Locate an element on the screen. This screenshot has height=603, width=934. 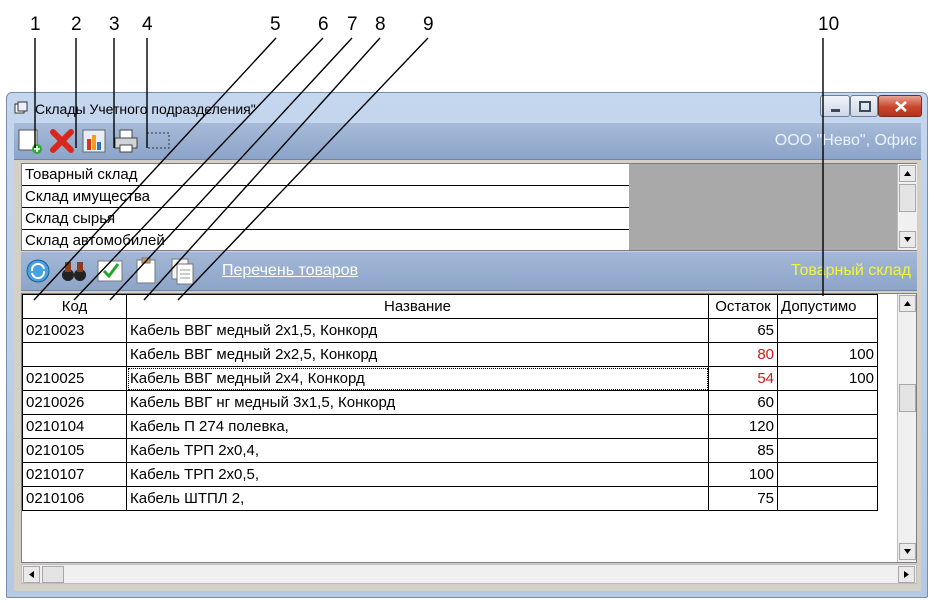
cell-code: 0210106 is located at coordinates (74, 498).